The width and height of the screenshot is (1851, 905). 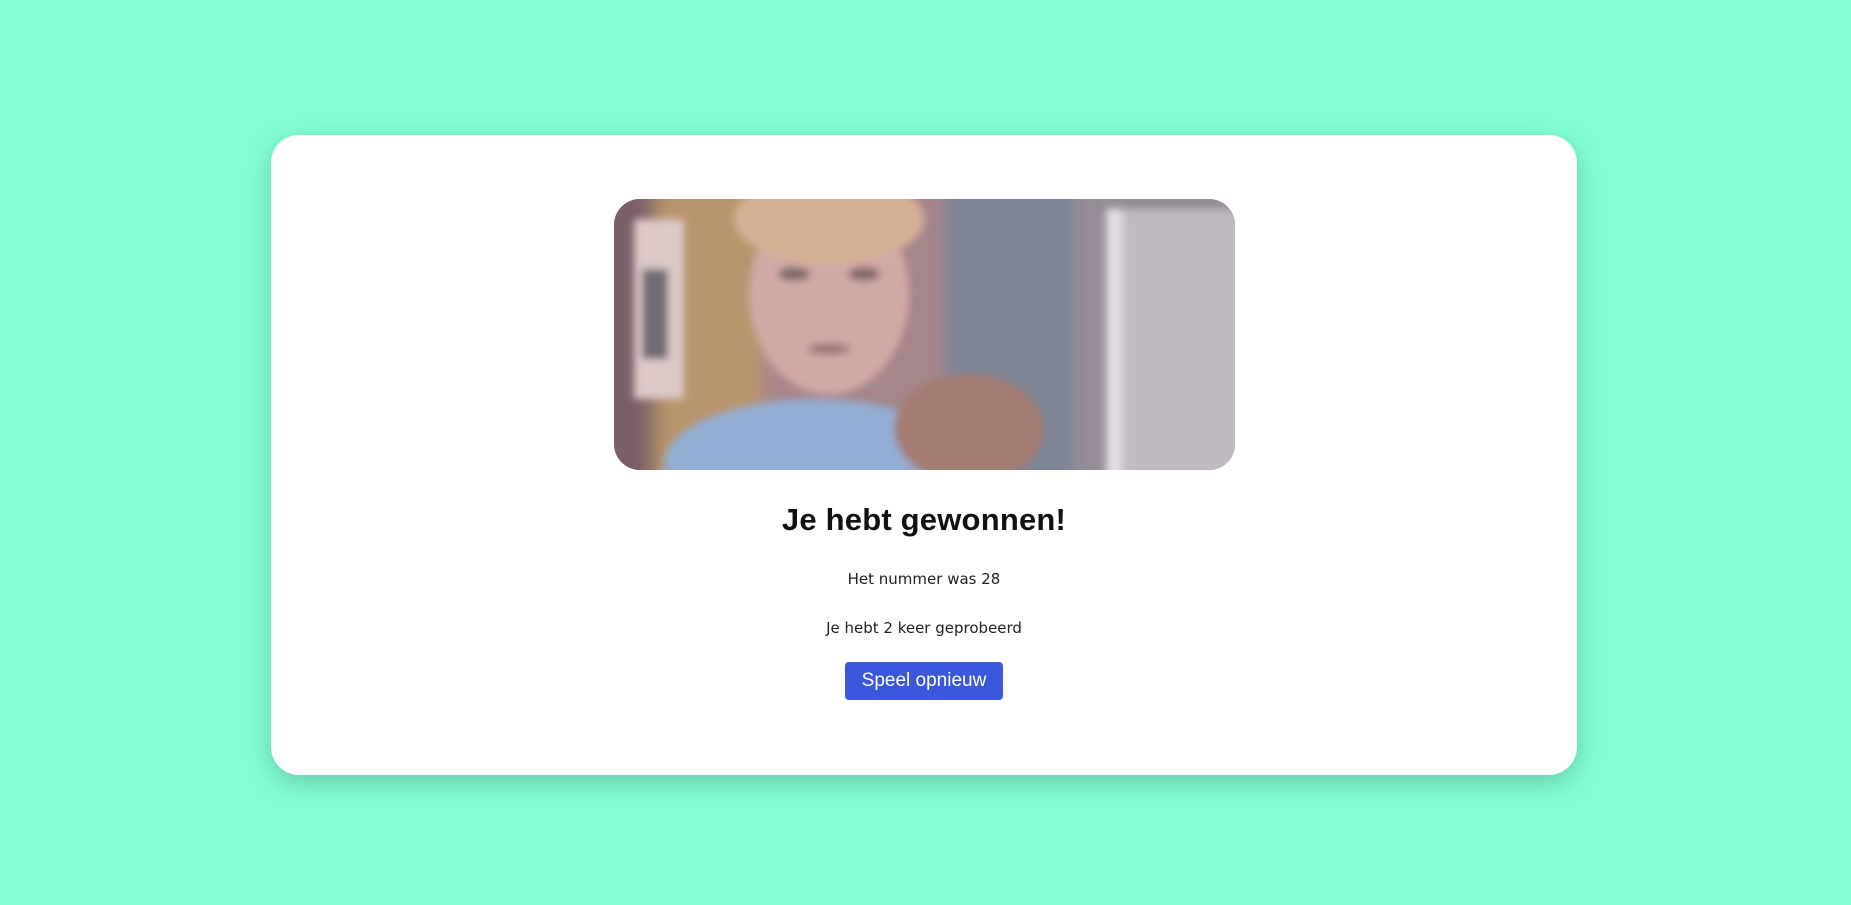 I want to click on attempts-text: Je hebt 2 keer geprobeerd, so click(x=924, y=628).